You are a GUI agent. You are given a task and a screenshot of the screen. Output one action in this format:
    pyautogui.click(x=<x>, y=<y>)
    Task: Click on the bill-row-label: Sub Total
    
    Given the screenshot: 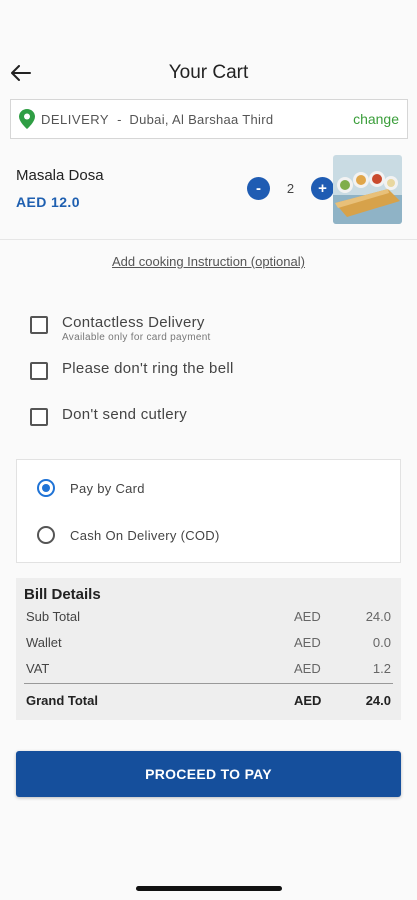 What is the action you would take?
    pyautogui.click(x=53, y=616)
    